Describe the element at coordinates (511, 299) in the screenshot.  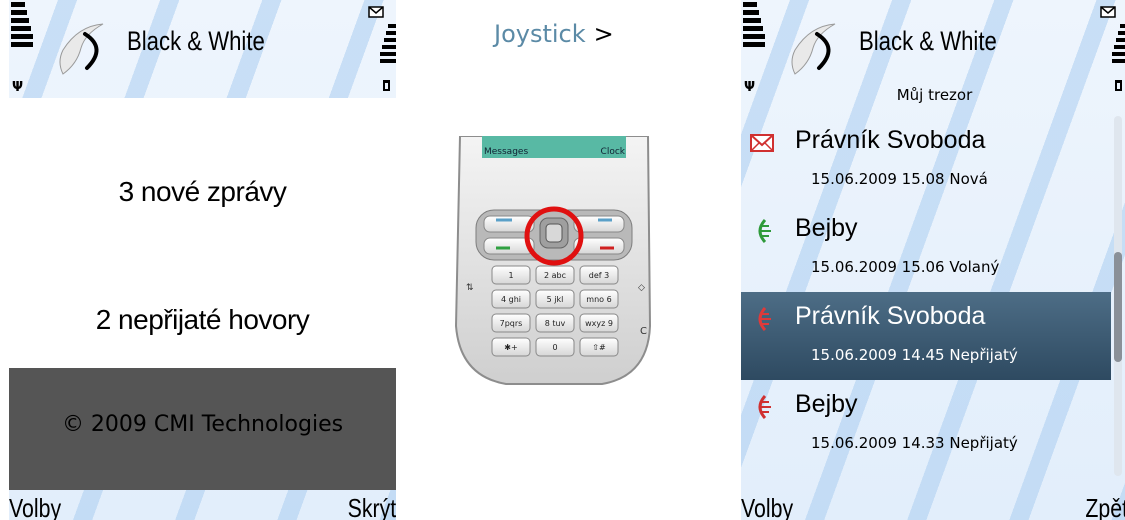
I see `key-4: 4 ghi` at that location.